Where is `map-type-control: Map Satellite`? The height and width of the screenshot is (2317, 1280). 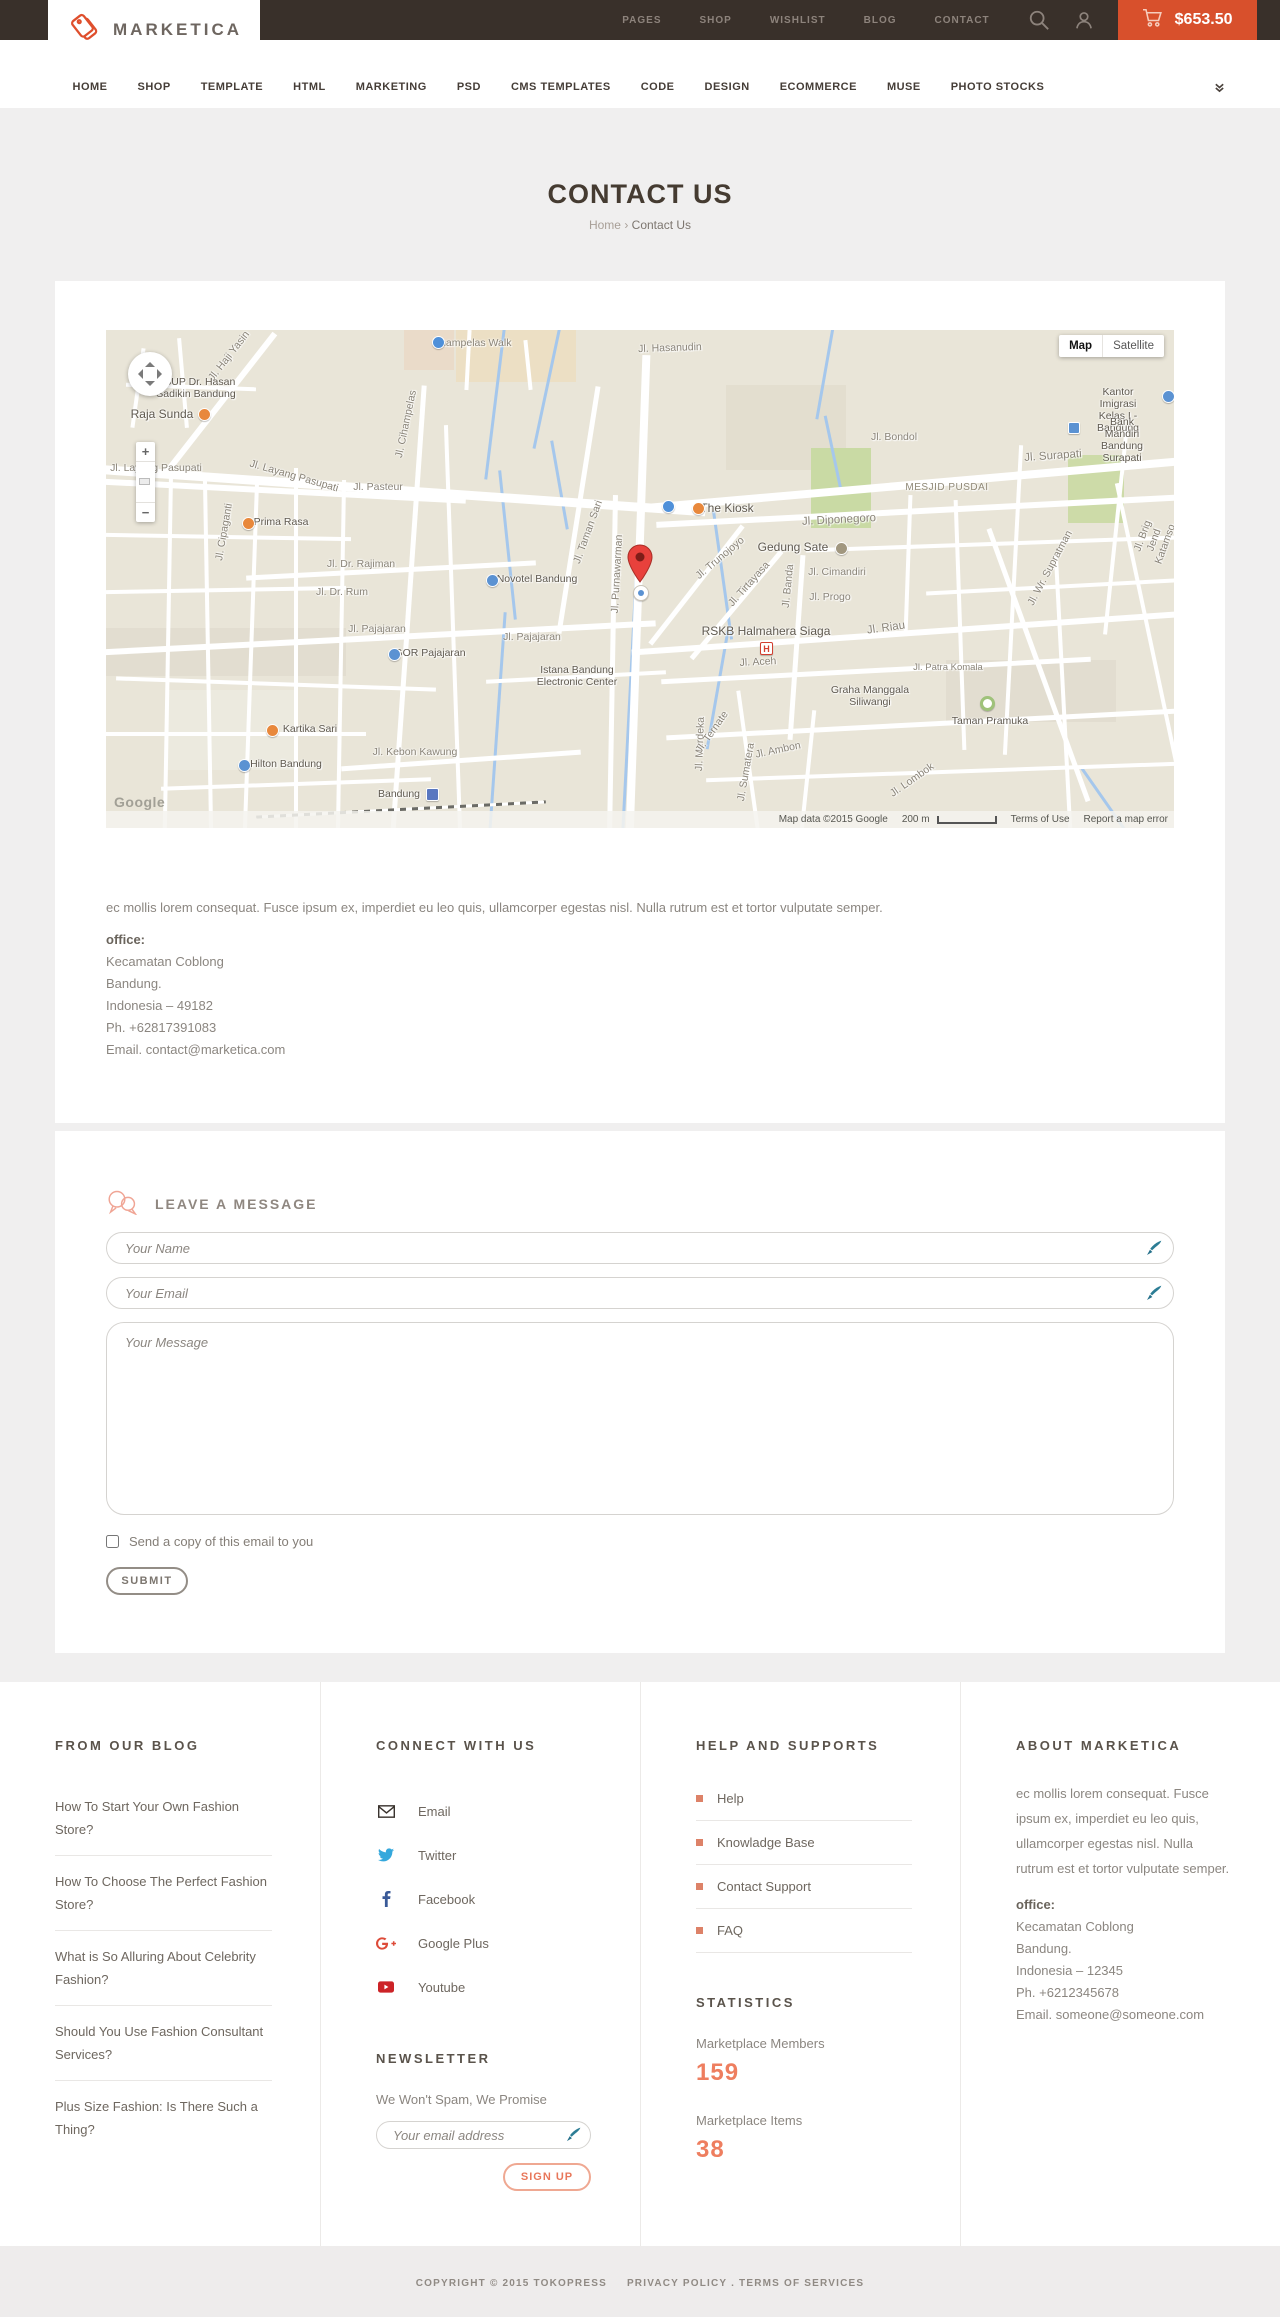 map-type-control: Map Satellite is located at coordinates (1111, 346).